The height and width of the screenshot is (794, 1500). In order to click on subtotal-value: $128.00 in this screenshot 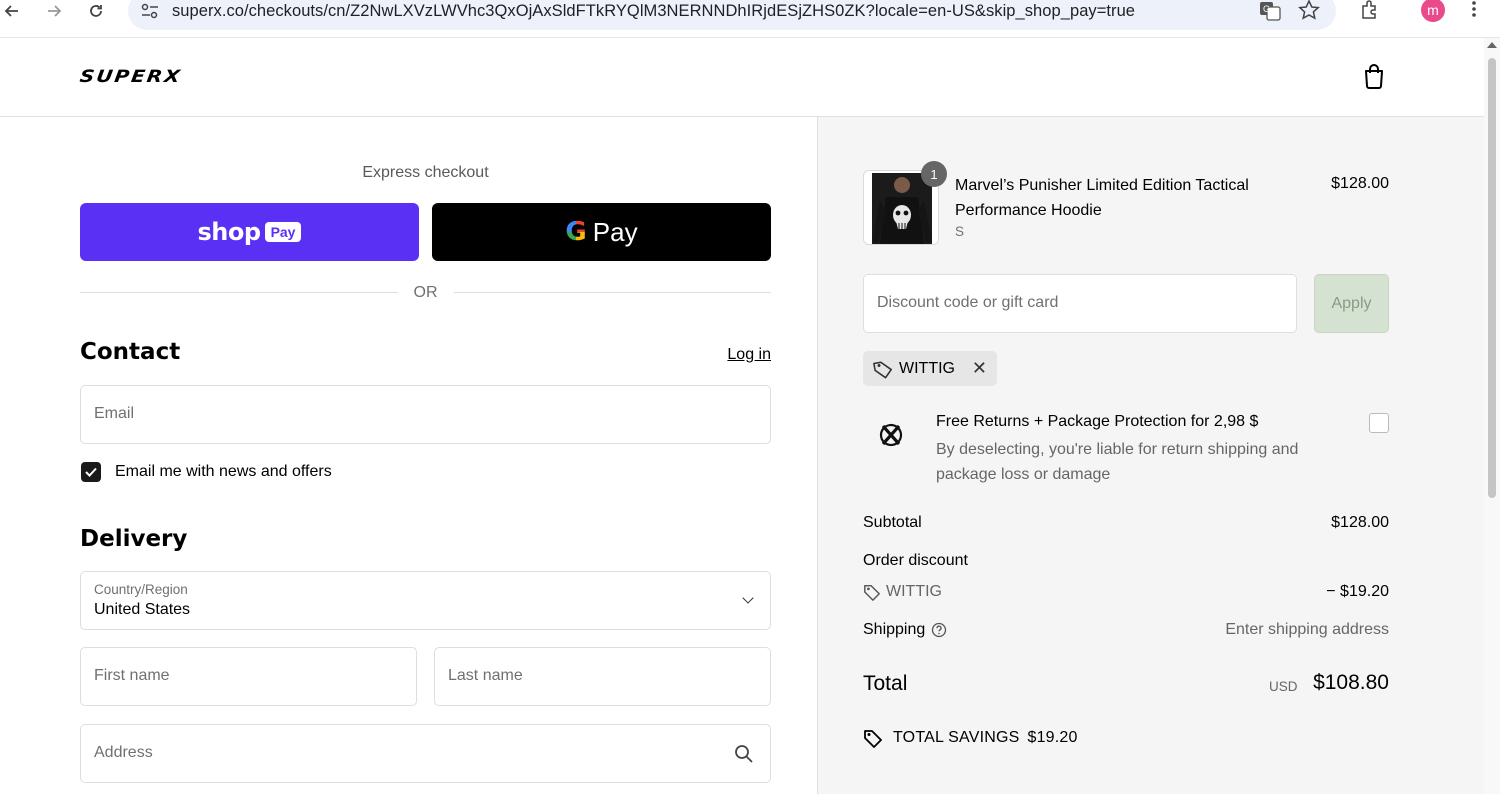, I will do `click(1360, 522)`.